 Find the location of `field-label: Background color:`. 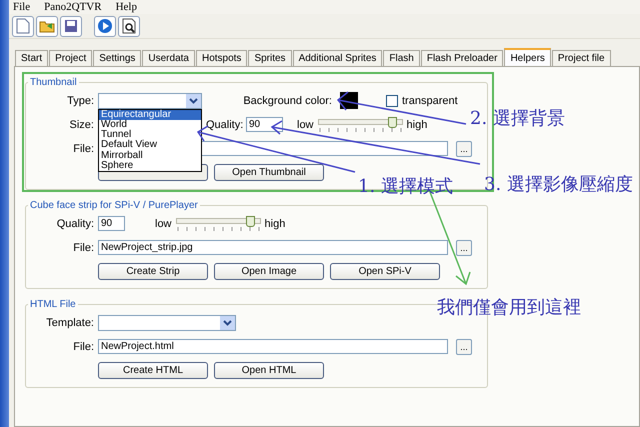

field-label: Background color: is located at coordinates (287, 100).